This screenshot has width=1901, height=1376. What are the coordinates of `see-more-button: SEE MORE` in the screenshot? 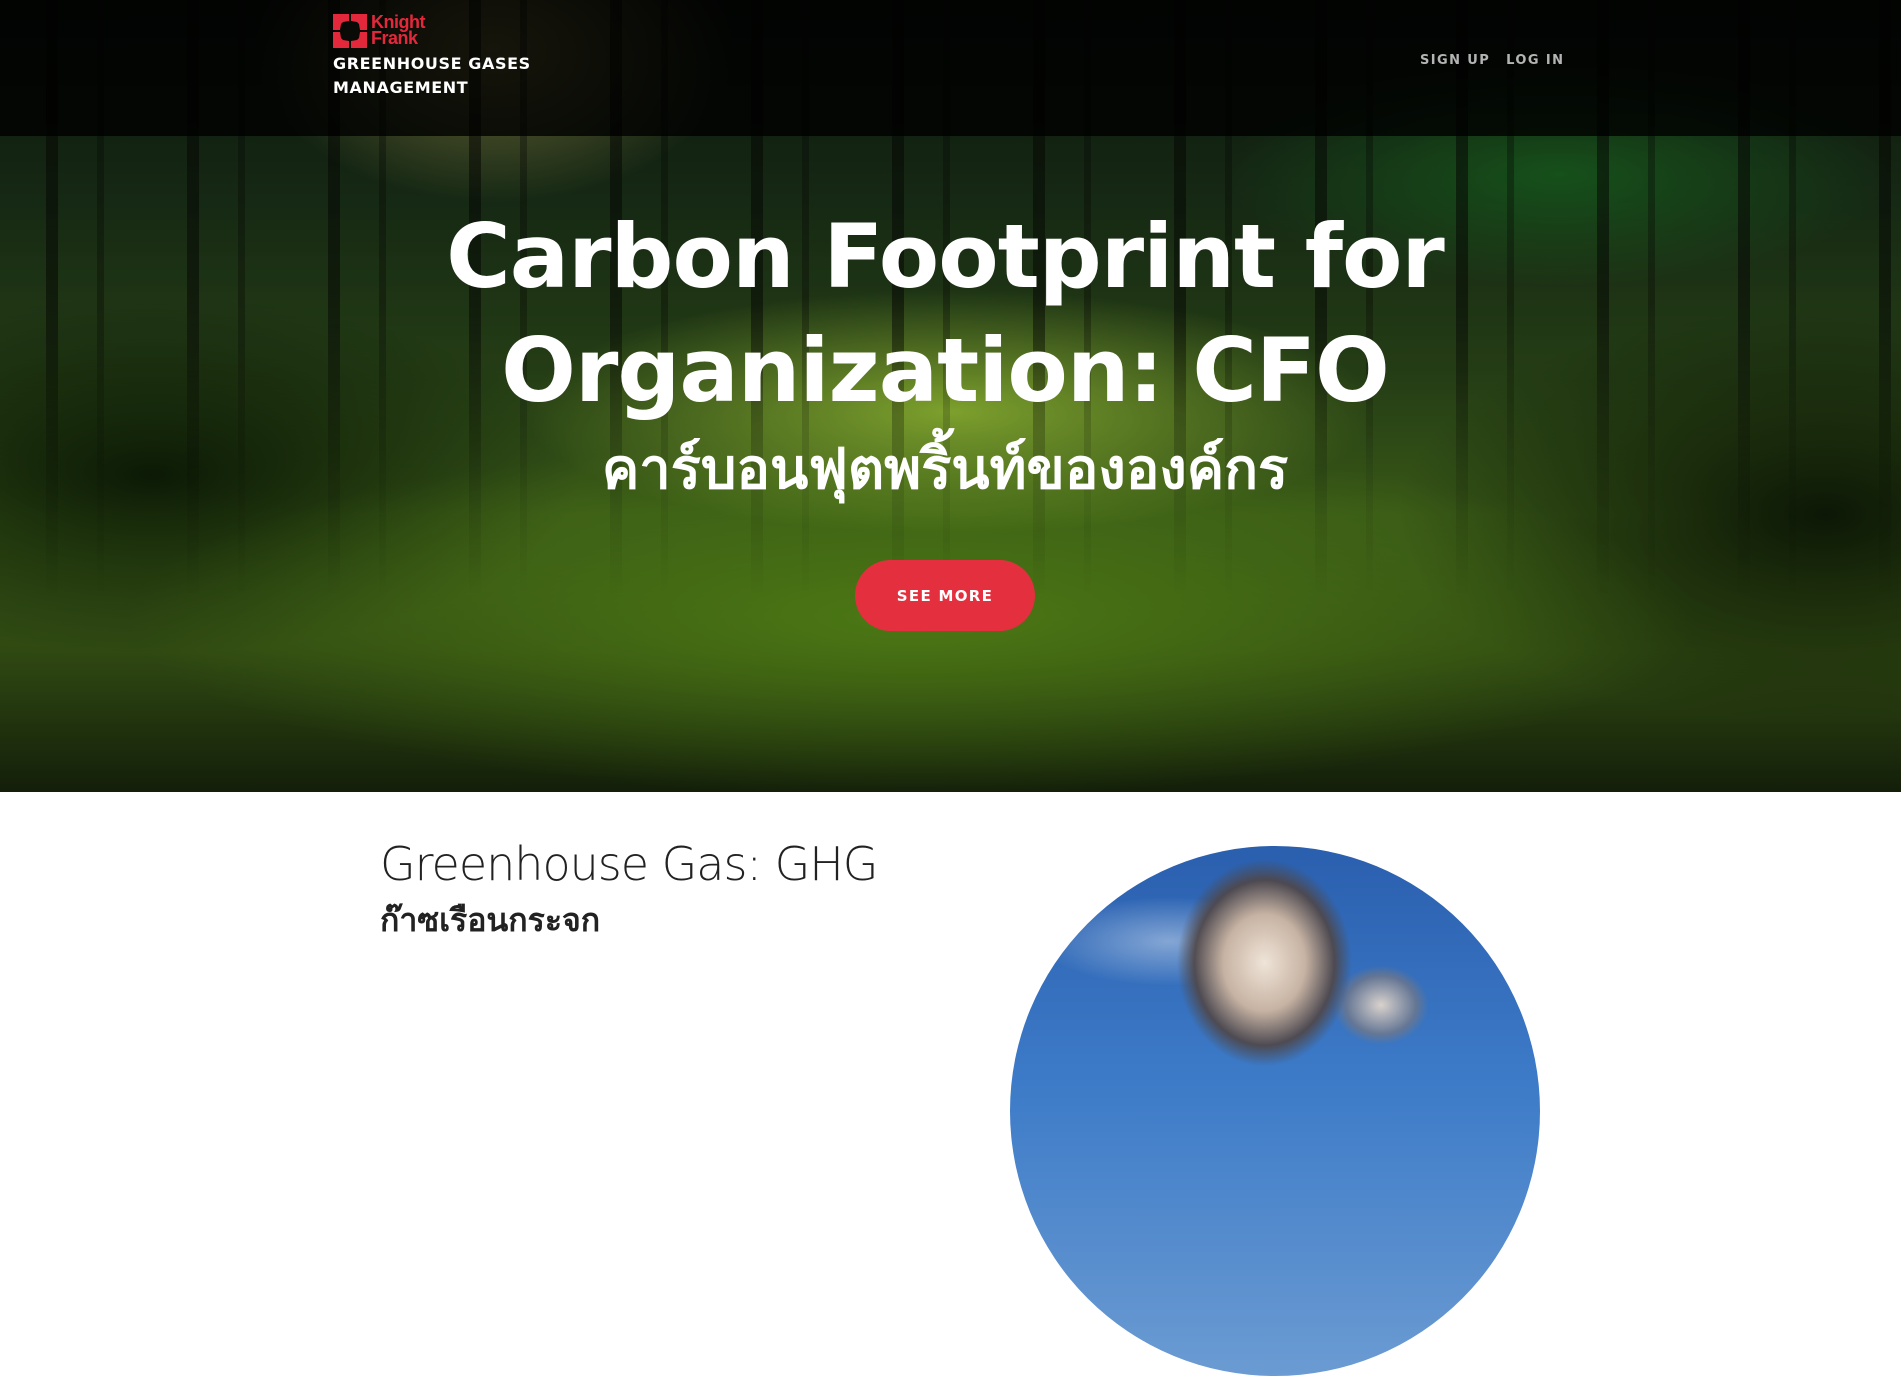 It's located at (945, 595).